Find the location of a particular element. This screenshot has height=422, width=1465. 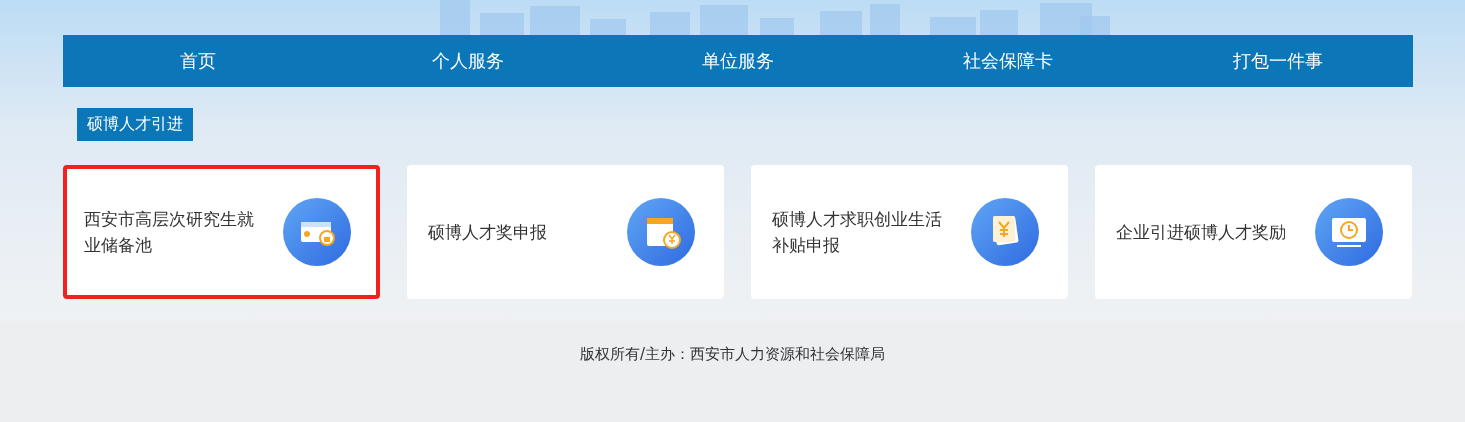

card-icon is located at coordinates (317, 232).